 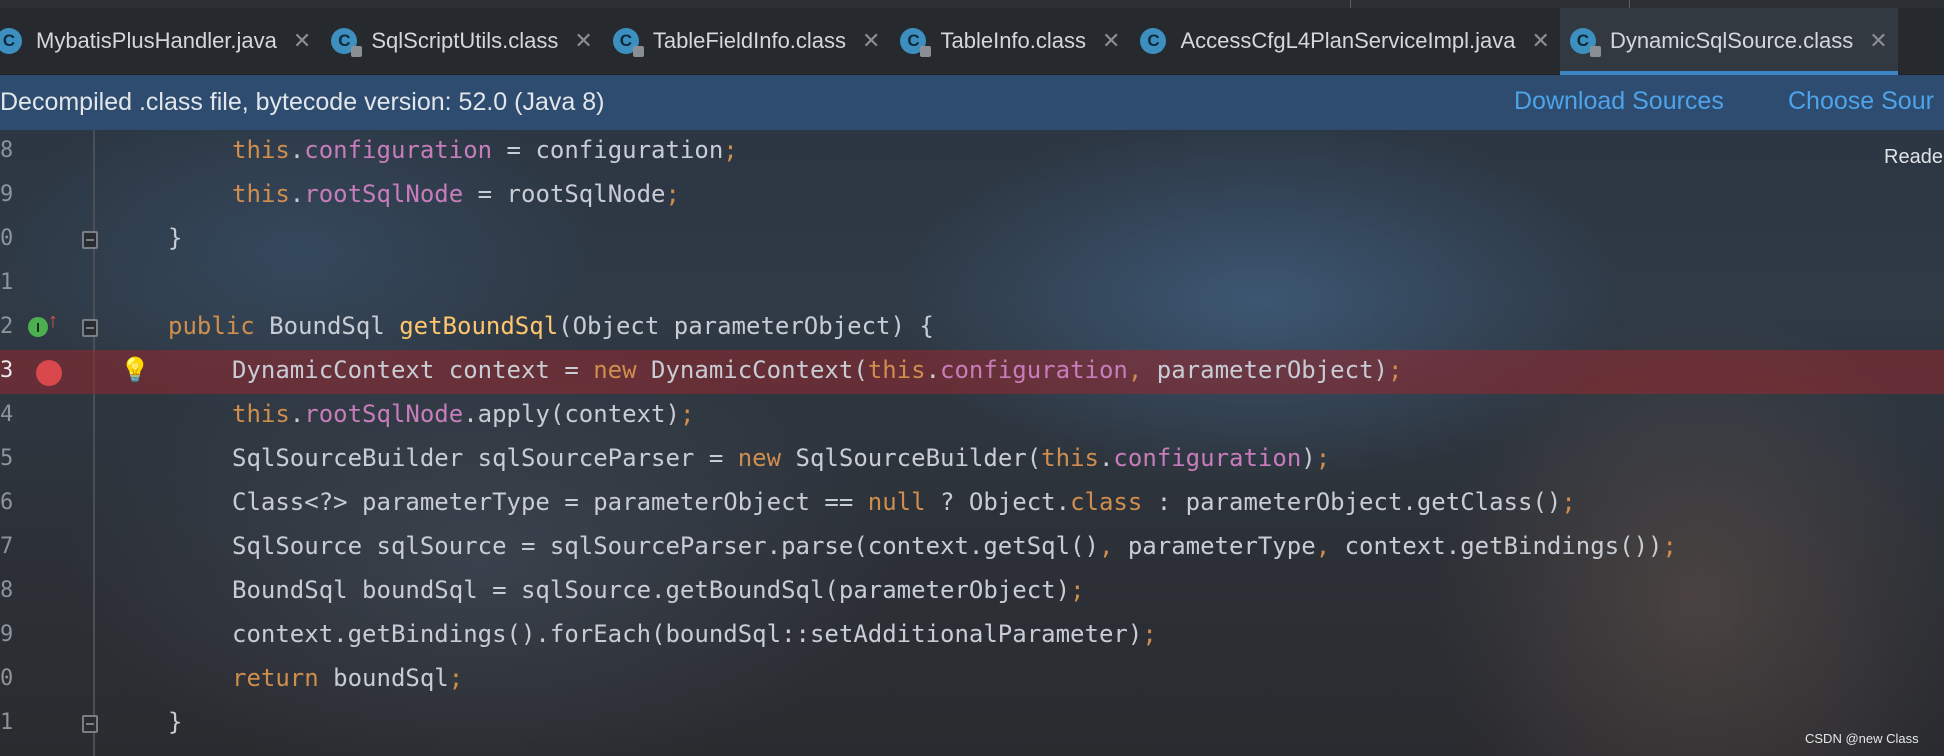 I want to click on code-text: this.rootSqlNode.apply(context);, so click(x=463, y=414).